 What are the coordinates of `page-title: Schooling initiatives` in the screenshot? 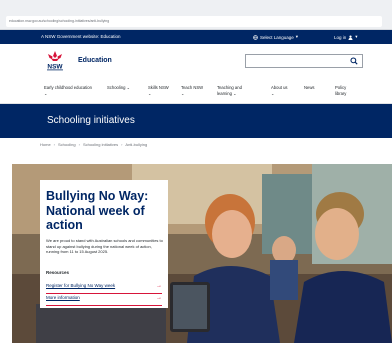 It's located at (91, 120).